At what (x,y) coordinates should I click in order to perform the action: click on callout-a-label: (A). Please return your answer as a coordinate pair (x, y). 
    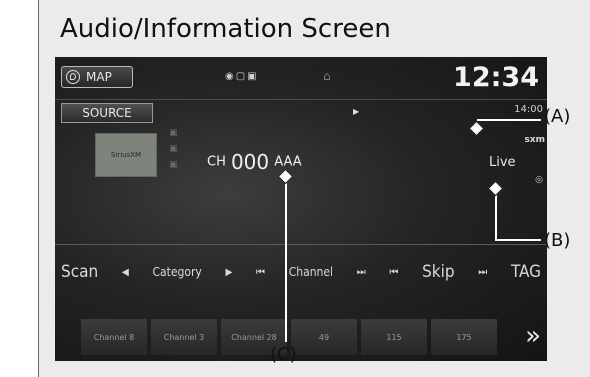
    Looking at the image, I should click on (557, 116).